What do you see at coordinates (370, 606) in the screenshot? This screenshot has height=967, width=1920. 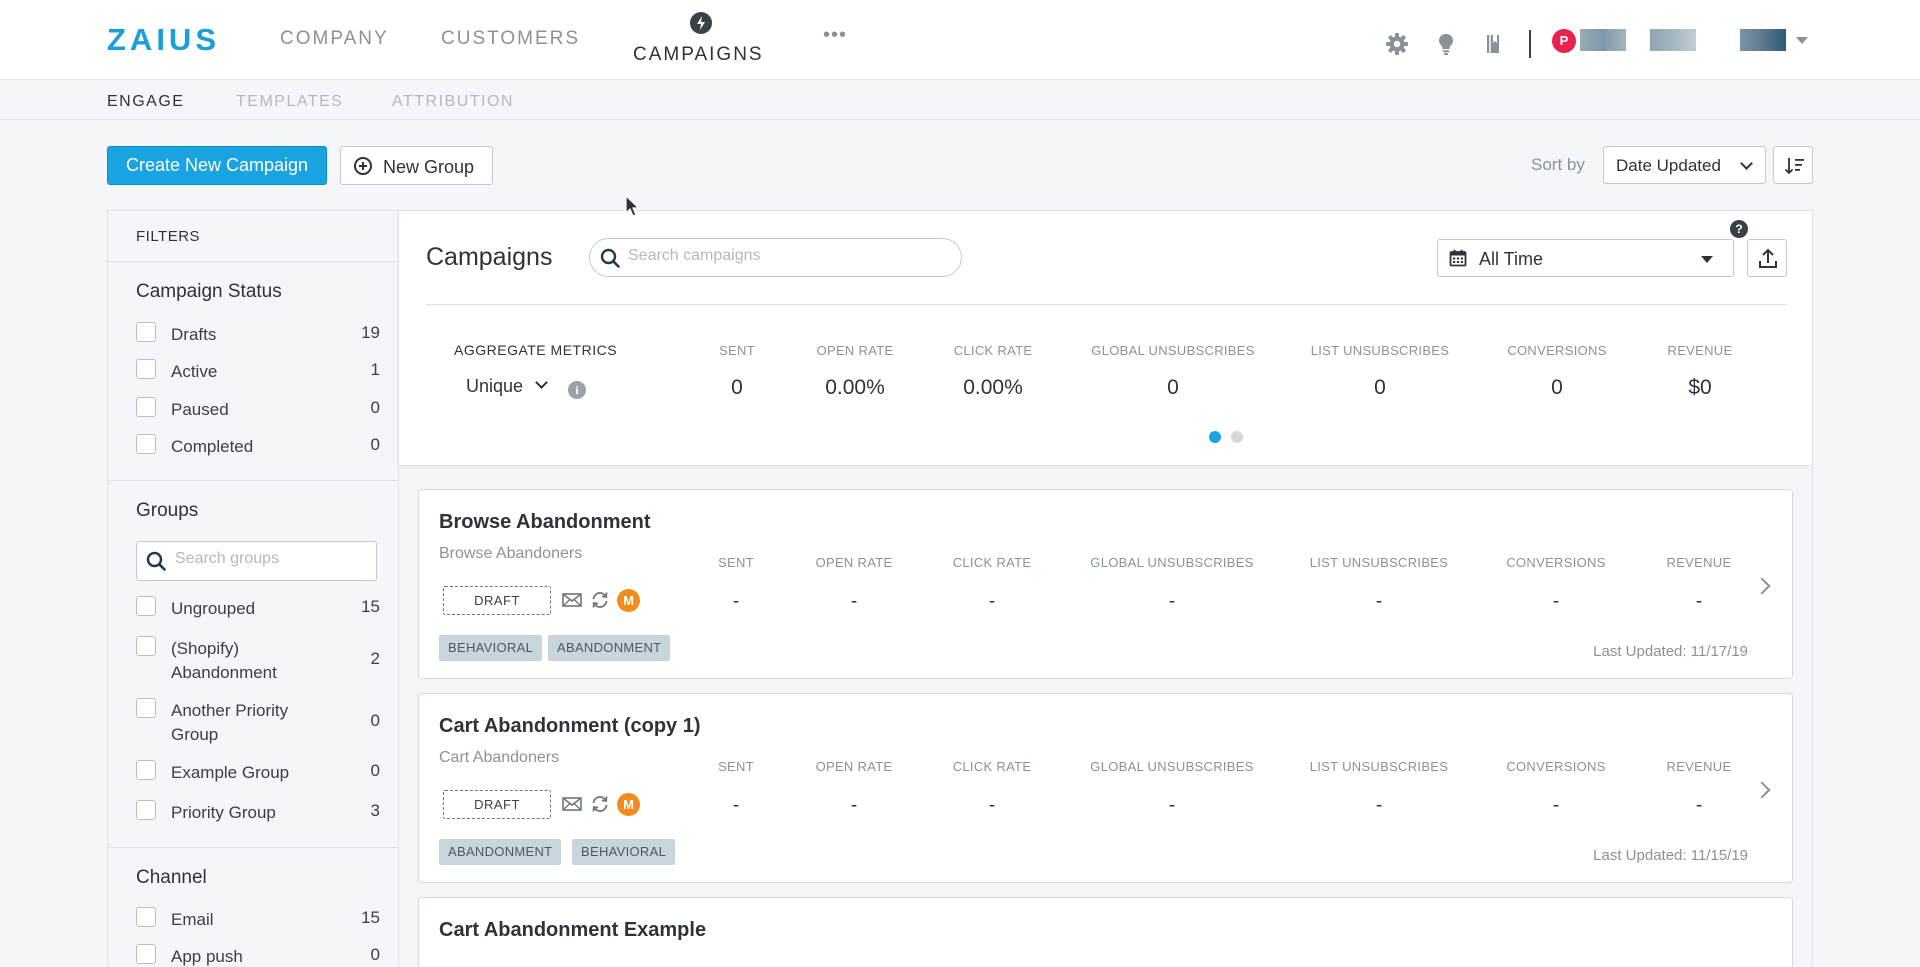 I see `filter-count: 15` at bounding box center [370, 606].